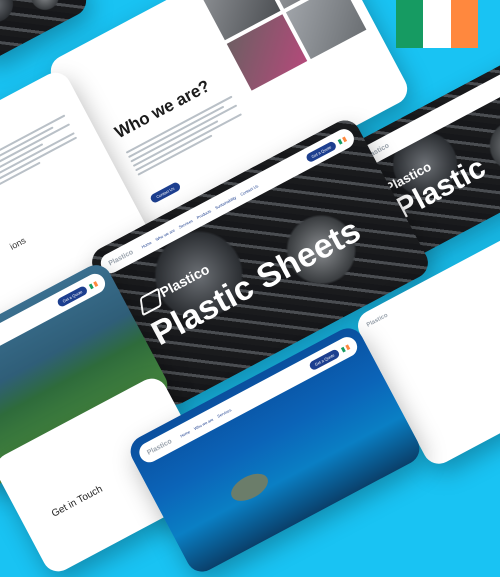  What do you see at coordinates (77, 501) in the screenshot?
I see `contact-heading: Get in Touch` at bounding box center [77, 501].